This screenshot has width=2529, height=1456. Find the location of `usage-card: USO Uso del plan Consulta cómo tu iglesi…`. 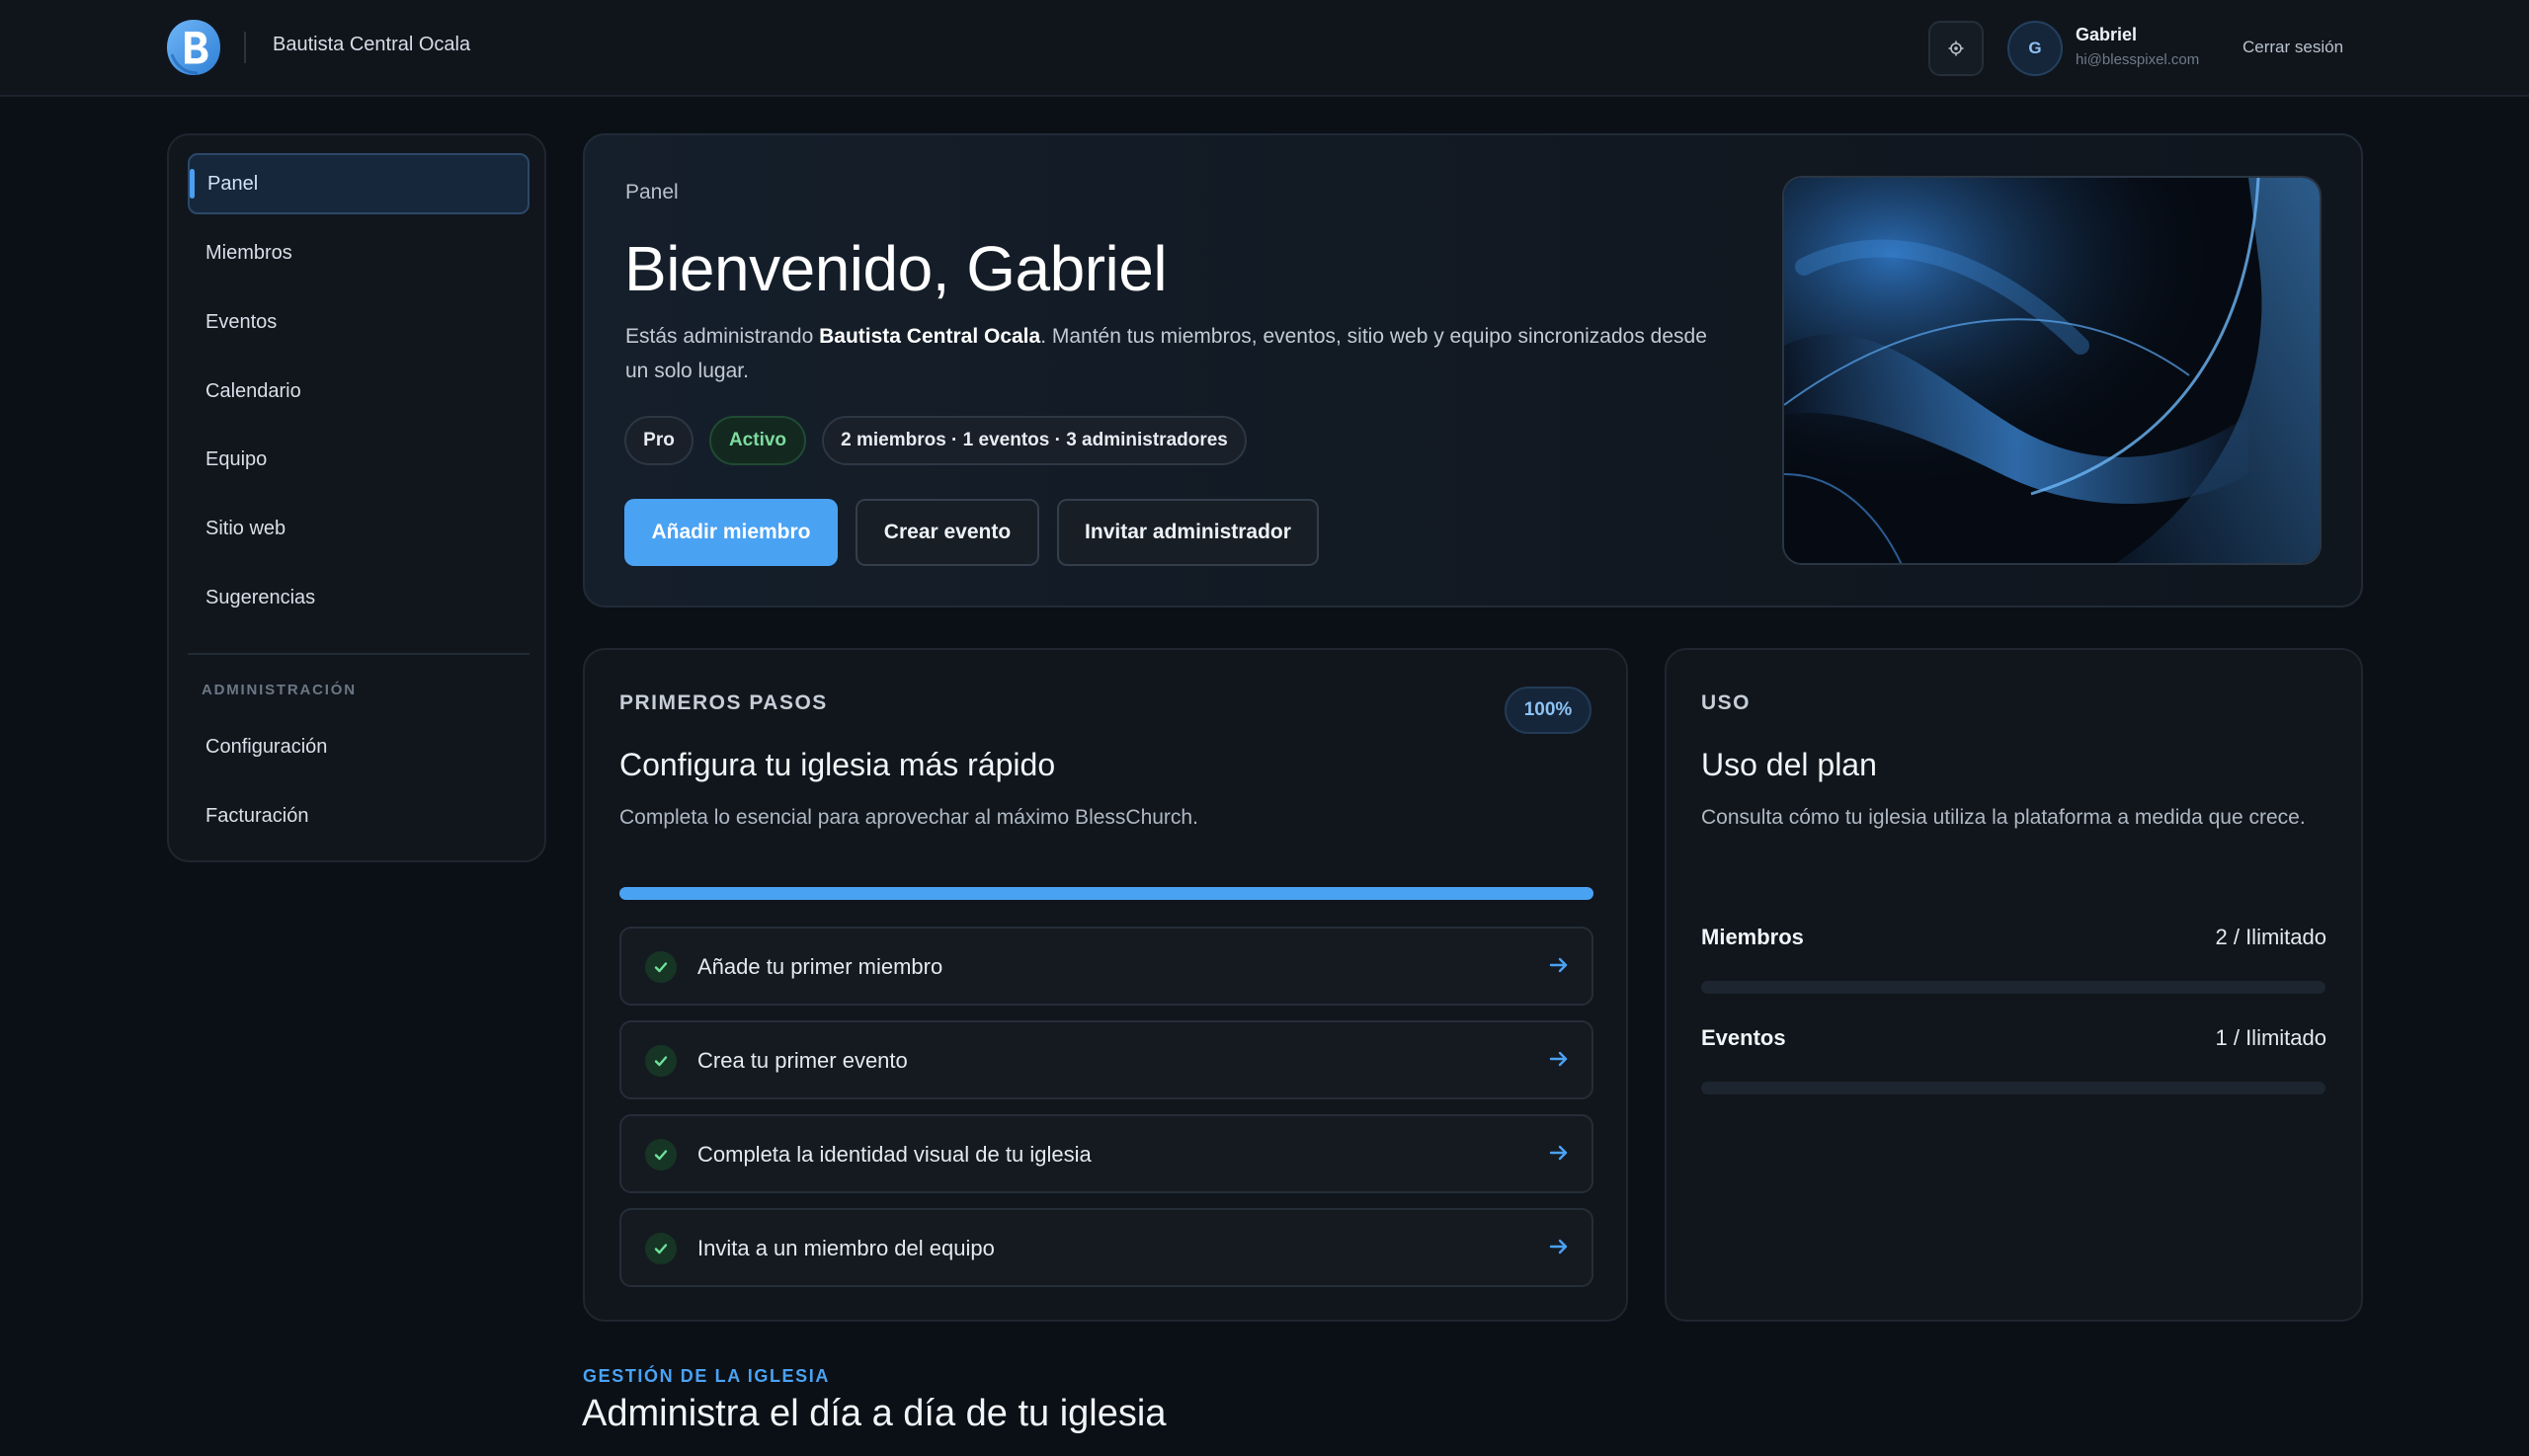

usage-card: USO Uso del plan Consulta cómo tu iglesi… is located at coordinates (2014, 985).